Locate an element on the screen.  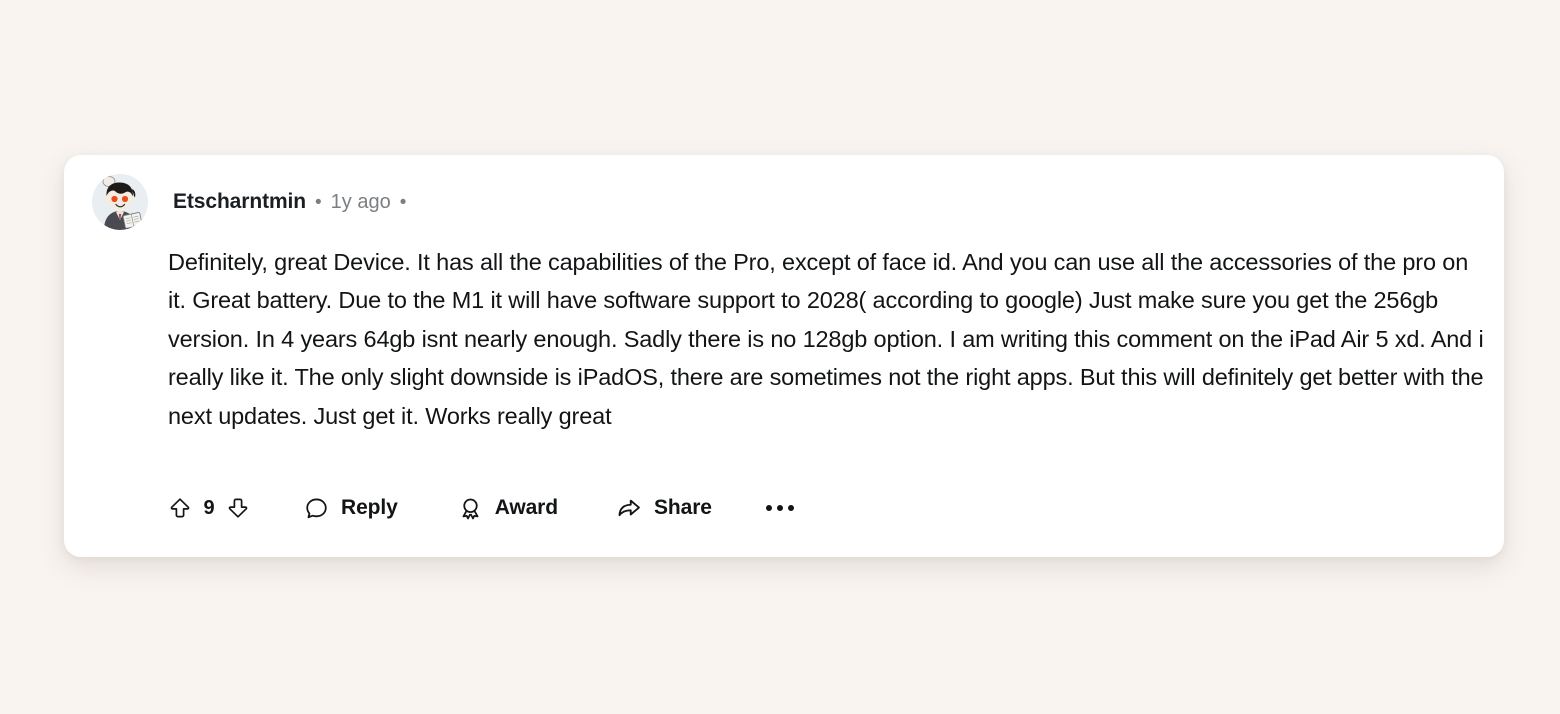
upvote-button is located at coordinates (180, 508).